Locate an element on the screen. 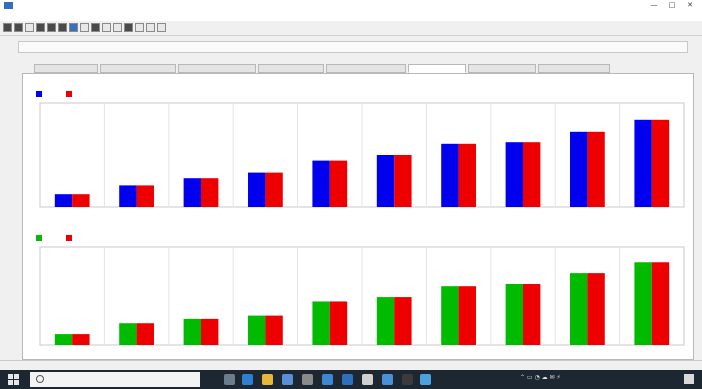 The image size is (702, 389). chart-app-icon is located at coordinates (425, 379).